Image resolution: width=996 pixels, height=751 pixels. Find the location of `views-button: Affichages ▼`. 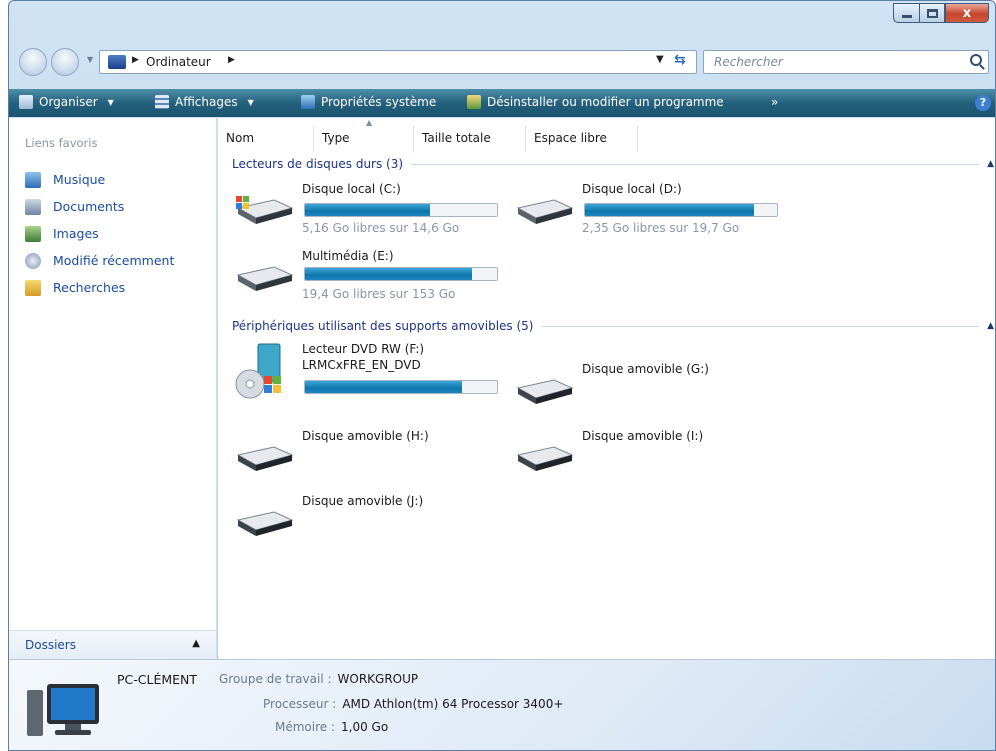

views-button: Affichages ▼ is located at coordinates (204, 102).